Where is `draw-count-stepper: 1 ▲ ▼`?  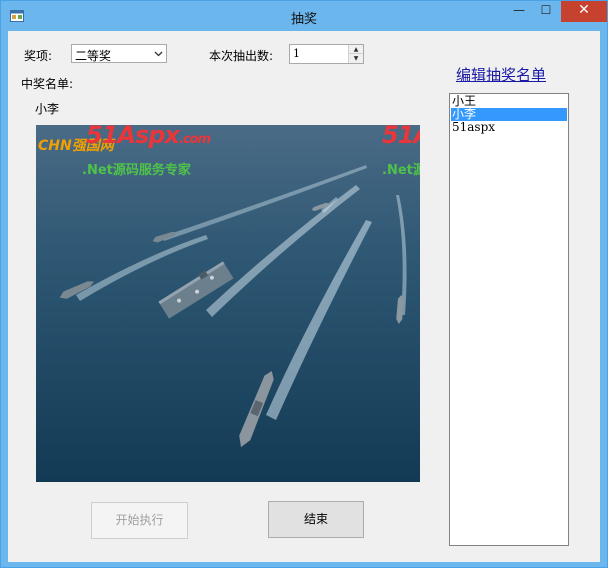 draw-count-stepper: 1 ▲ ▼ is located at coordinates (326, 54).